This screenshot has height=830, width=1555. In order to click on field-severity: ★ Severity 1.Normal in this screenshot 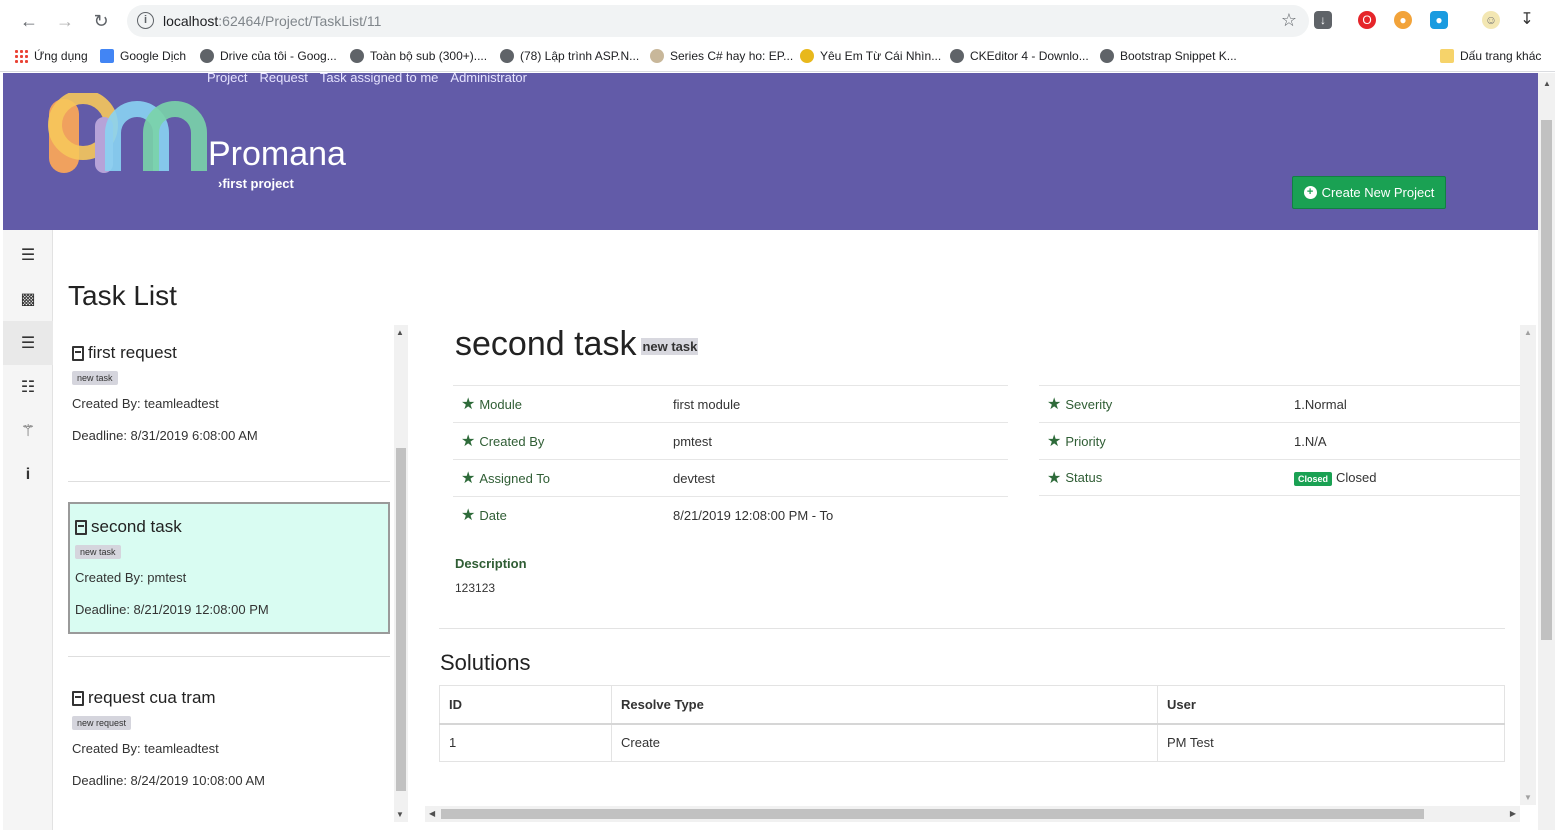, I will do `click(1279, 403)`.